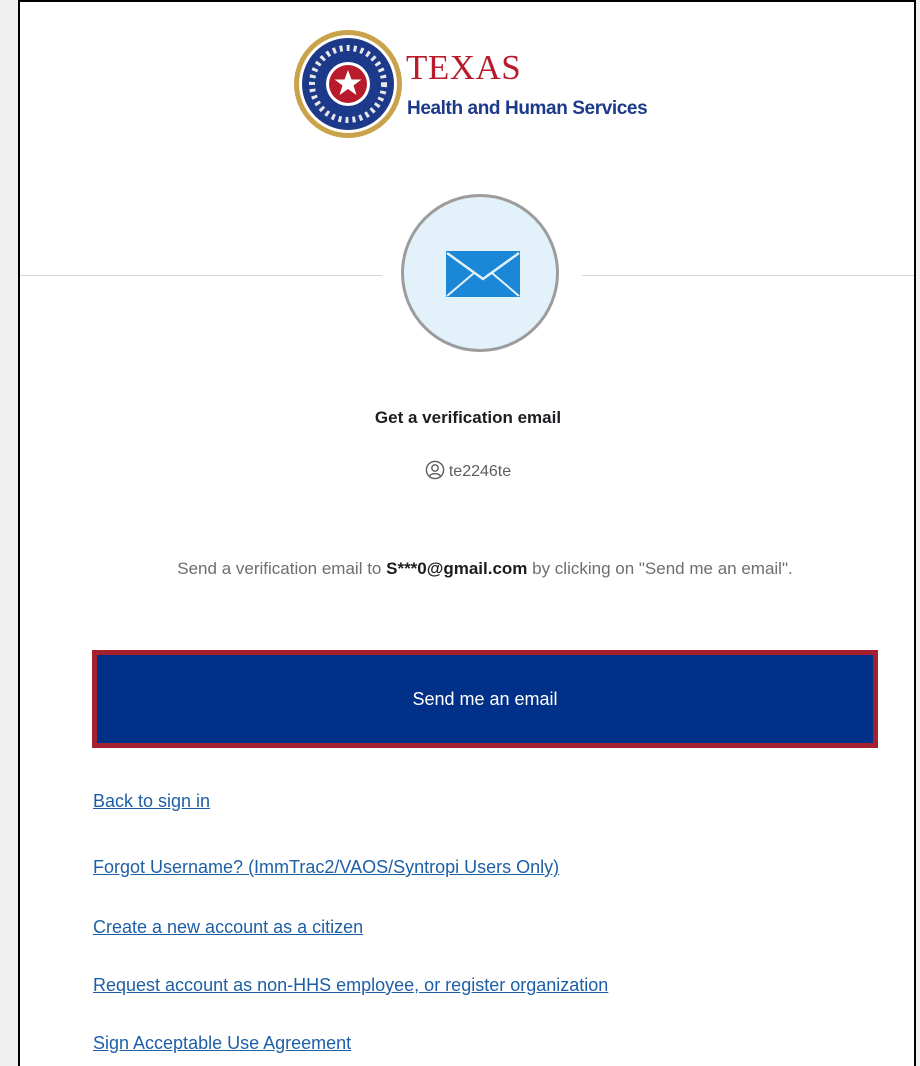 This screenshot has width=920, height=1066. What do you see at coordinates (468, 417) in the screenshot?
I see `page-title: Get a verification email` at bounding box center [468, 417].